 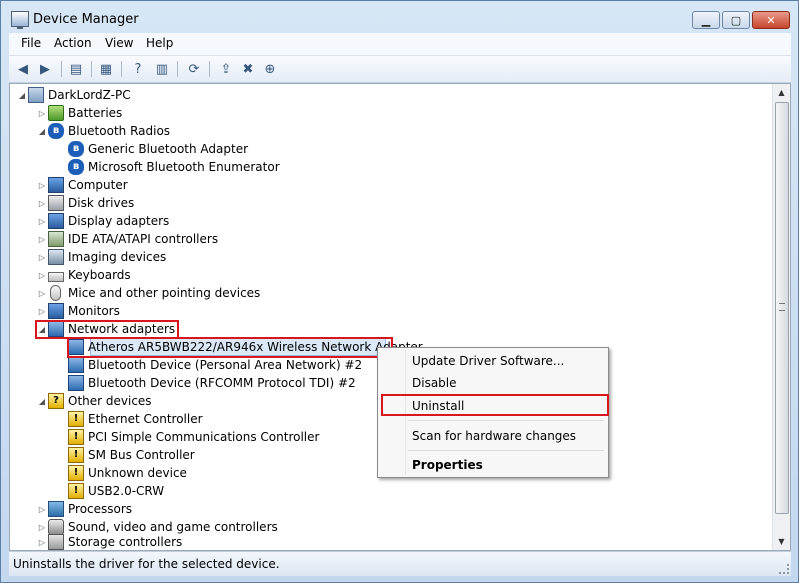 I want to click on tree-item-batteries: ▷ Batteries, so click(x=79, y=113).